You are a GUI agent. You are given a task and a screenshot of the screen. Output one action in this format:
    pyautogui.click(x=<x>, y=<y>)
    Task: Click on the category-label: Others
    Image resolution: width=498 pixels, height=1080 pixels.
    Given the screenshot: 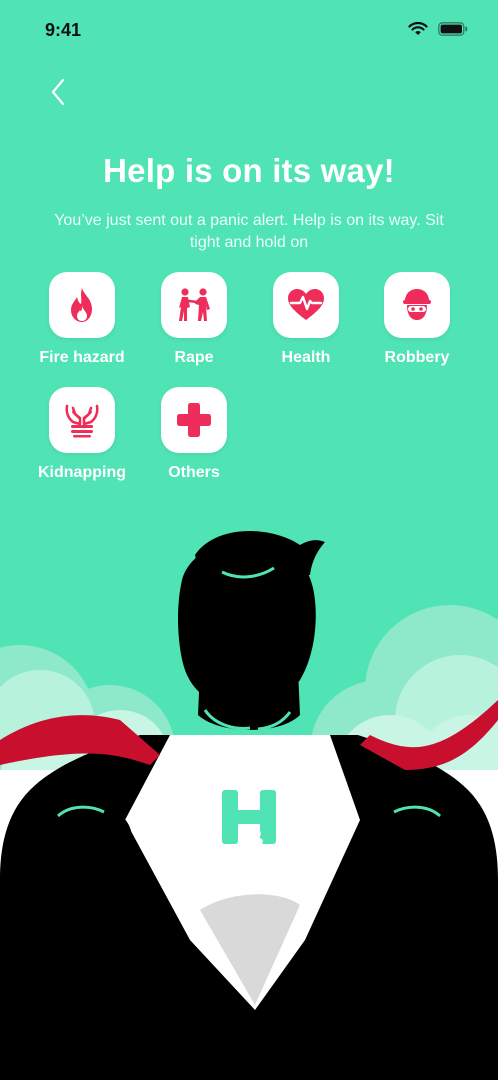 What is the action you would take?
    pyautogui.click(x=194, y=472)
    